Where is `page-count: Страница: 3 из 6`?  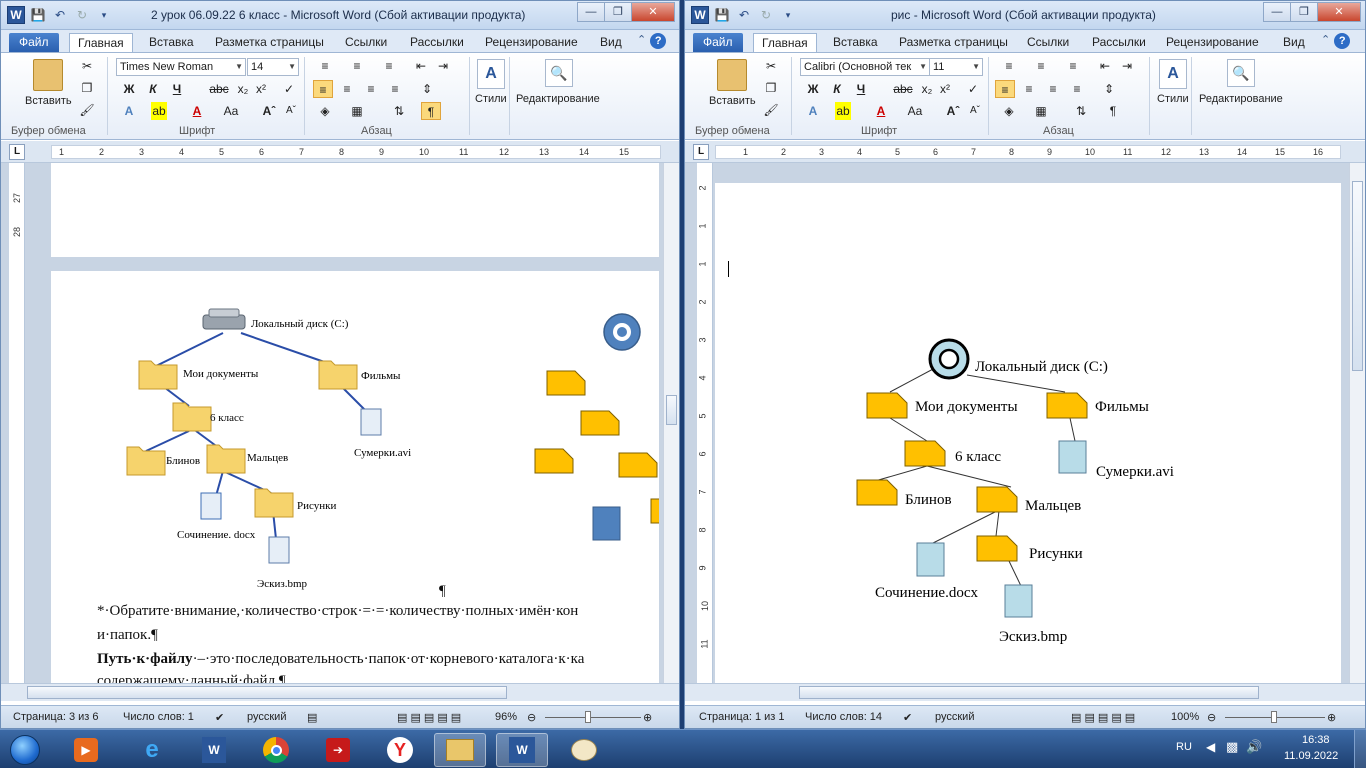 page-count: Страница: 3 из 6 is located at coordinates (56, 717).